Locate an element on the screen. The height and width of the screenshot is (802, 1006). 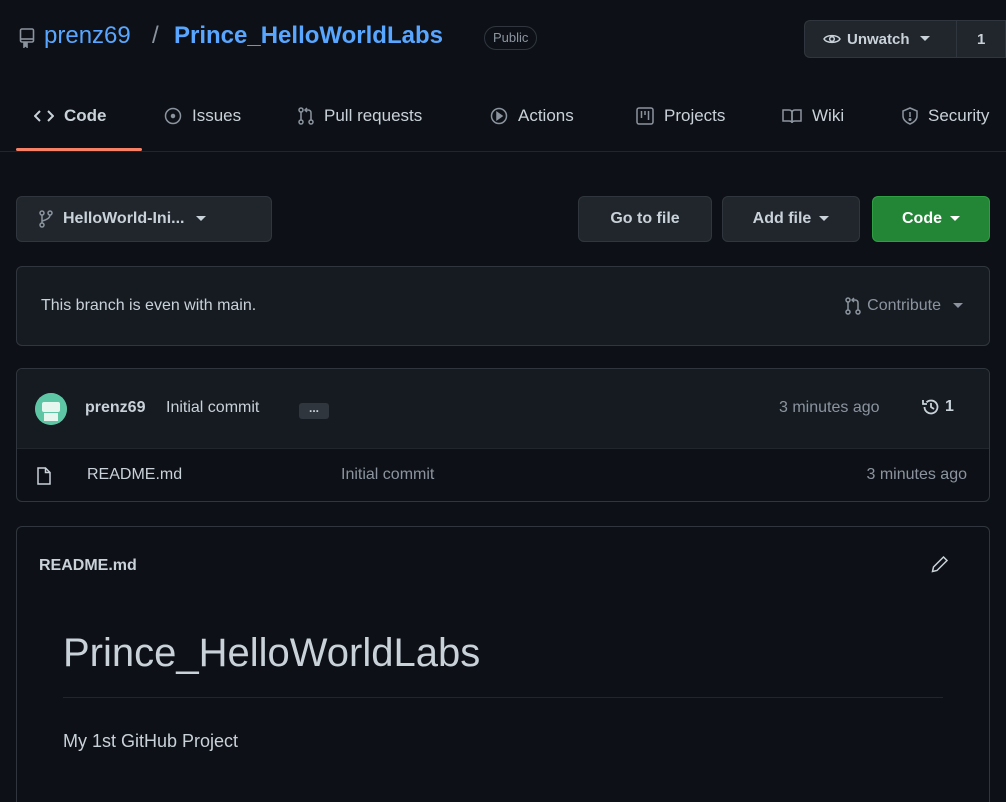
watcher-count: 1 is located at coordinates (981, 39).